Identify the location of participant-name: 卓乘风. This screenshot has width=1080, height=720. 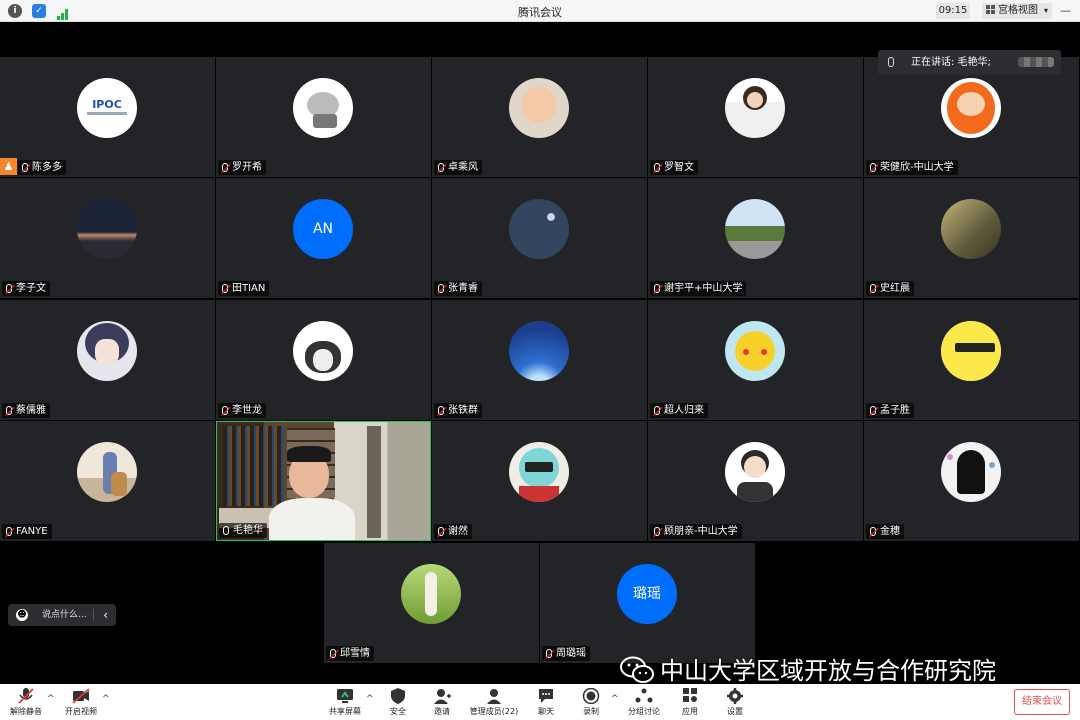
(463, 167).